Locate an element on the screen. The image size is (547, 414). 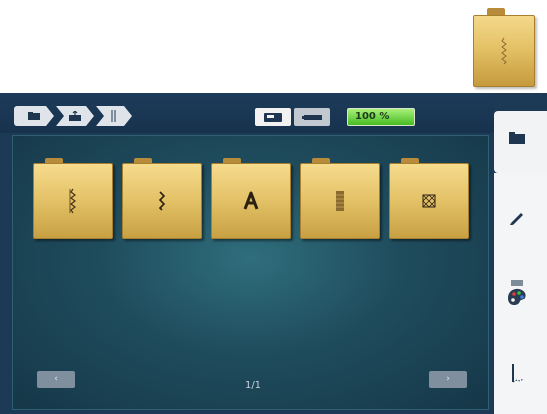
breadcrumb-folder is located at coordinates (34, 116).